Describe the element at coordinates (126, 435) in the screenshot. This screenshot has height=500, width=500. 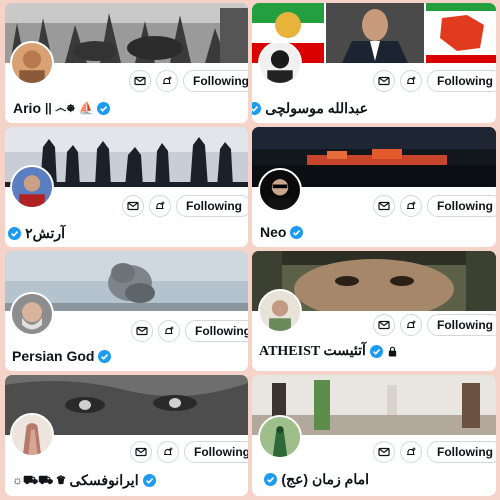
I see `profile-card: Following ☼⛟⛟ ♛ ایرانوفسکی` at that location.